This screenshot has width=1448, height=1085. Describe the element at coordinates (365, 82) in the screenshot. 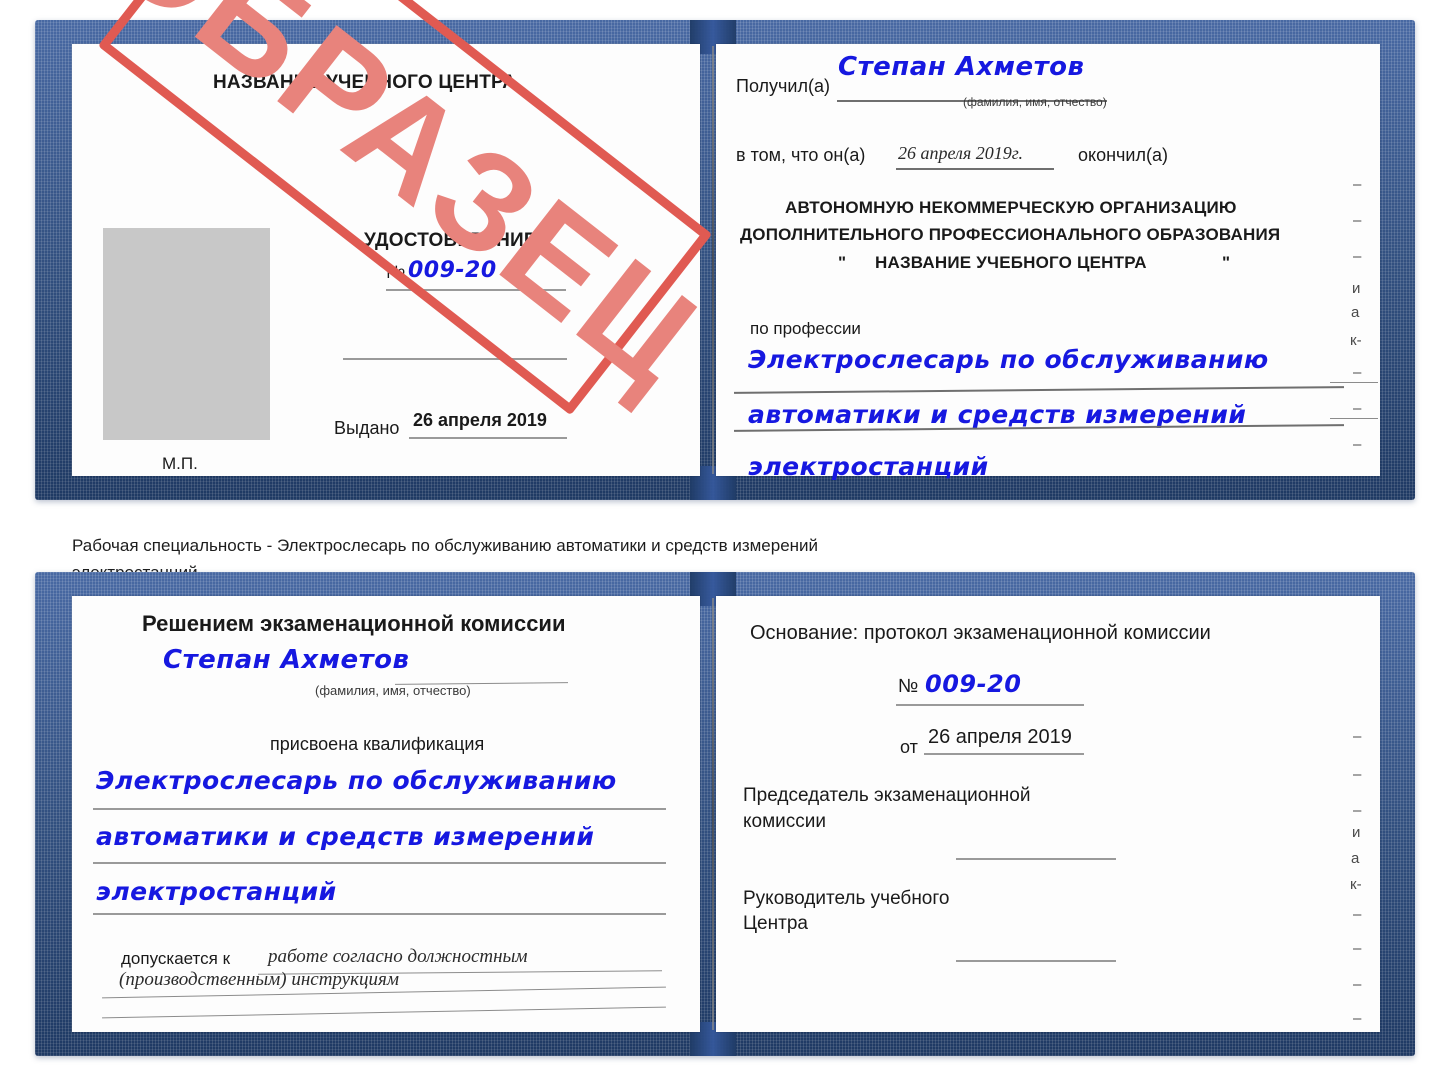

I see `training-center-title-top: НАЗВАНИЕ УЧЕБНОГО ЦЕНТРА` at that location.